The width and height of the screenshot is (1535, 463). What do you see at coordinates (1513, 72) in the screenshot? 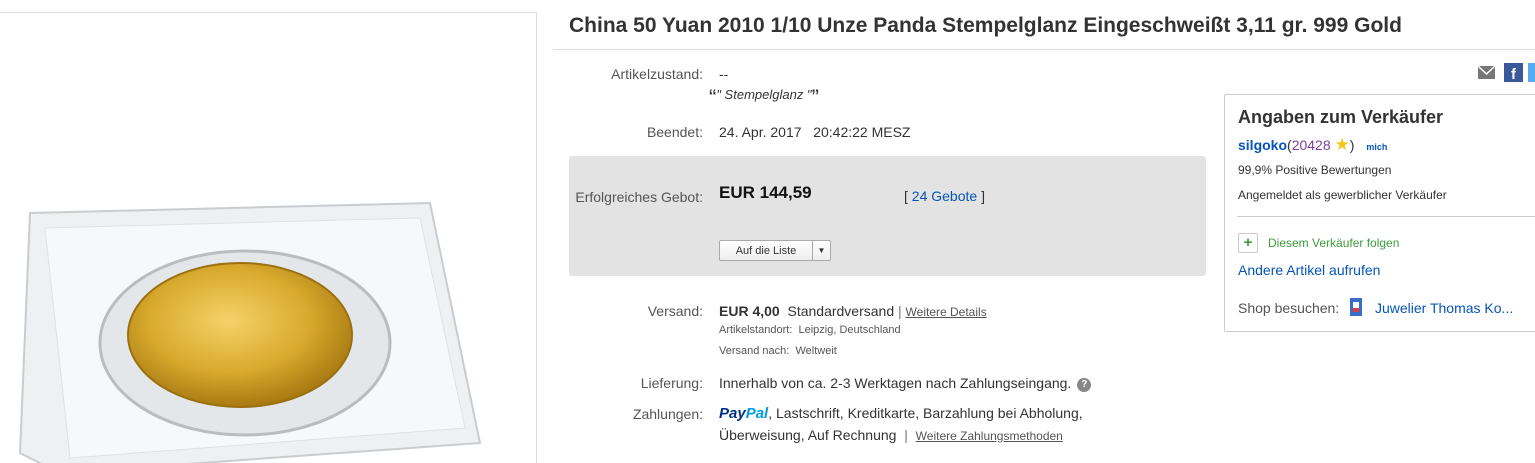
I see `facebook-icon: f` at bounding box center [1513, 72].